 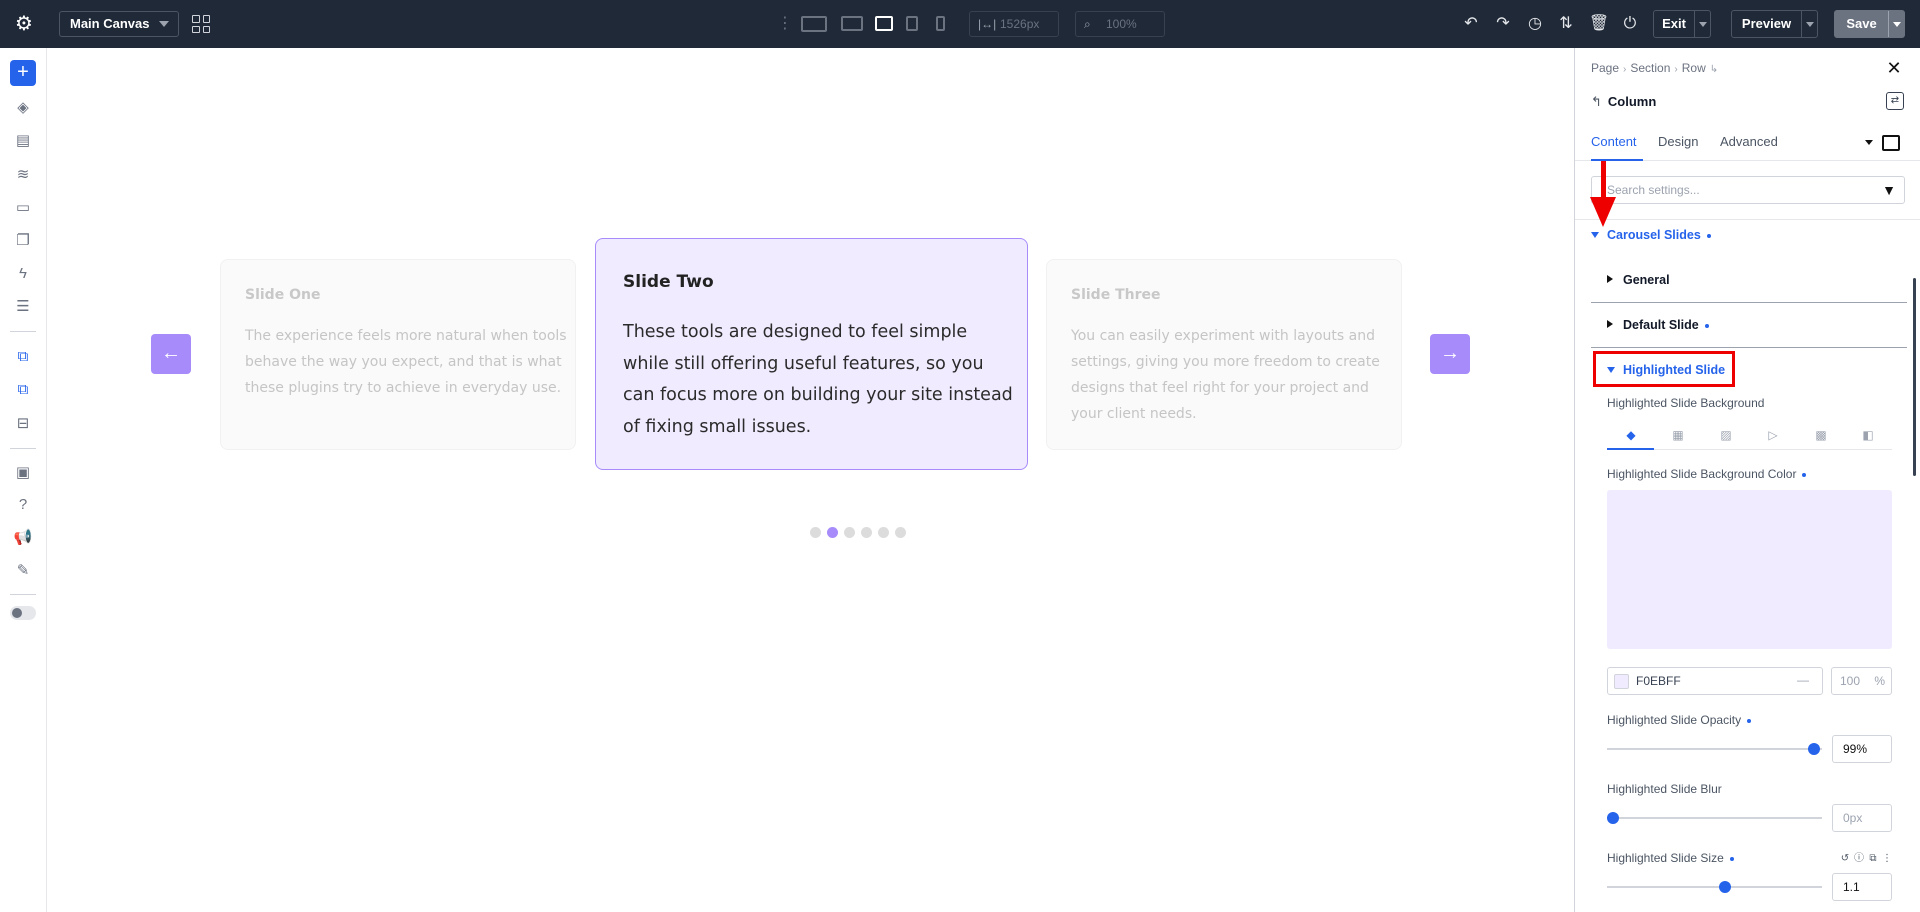 What do you see at coordinates (1638, 280) in the screenshot?
I see `subgroup-general: General` at bounding box center [1638, 280].